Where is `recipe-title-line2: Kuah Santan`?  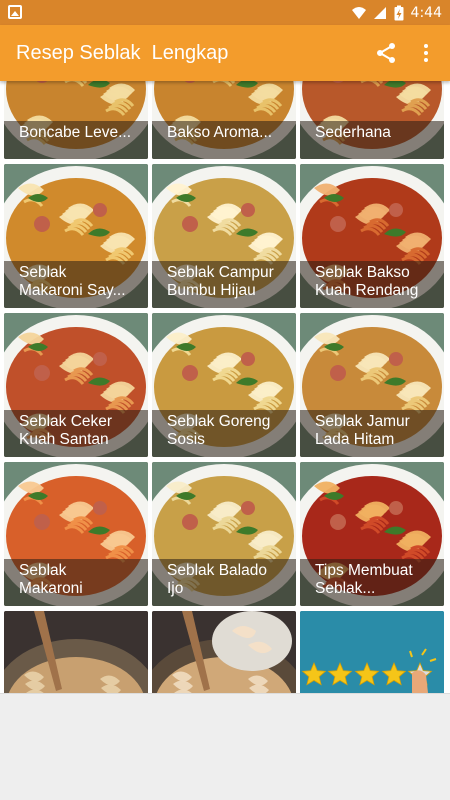 recipe-title-line2: Kuah Santan is located at coordinates (64, 439).